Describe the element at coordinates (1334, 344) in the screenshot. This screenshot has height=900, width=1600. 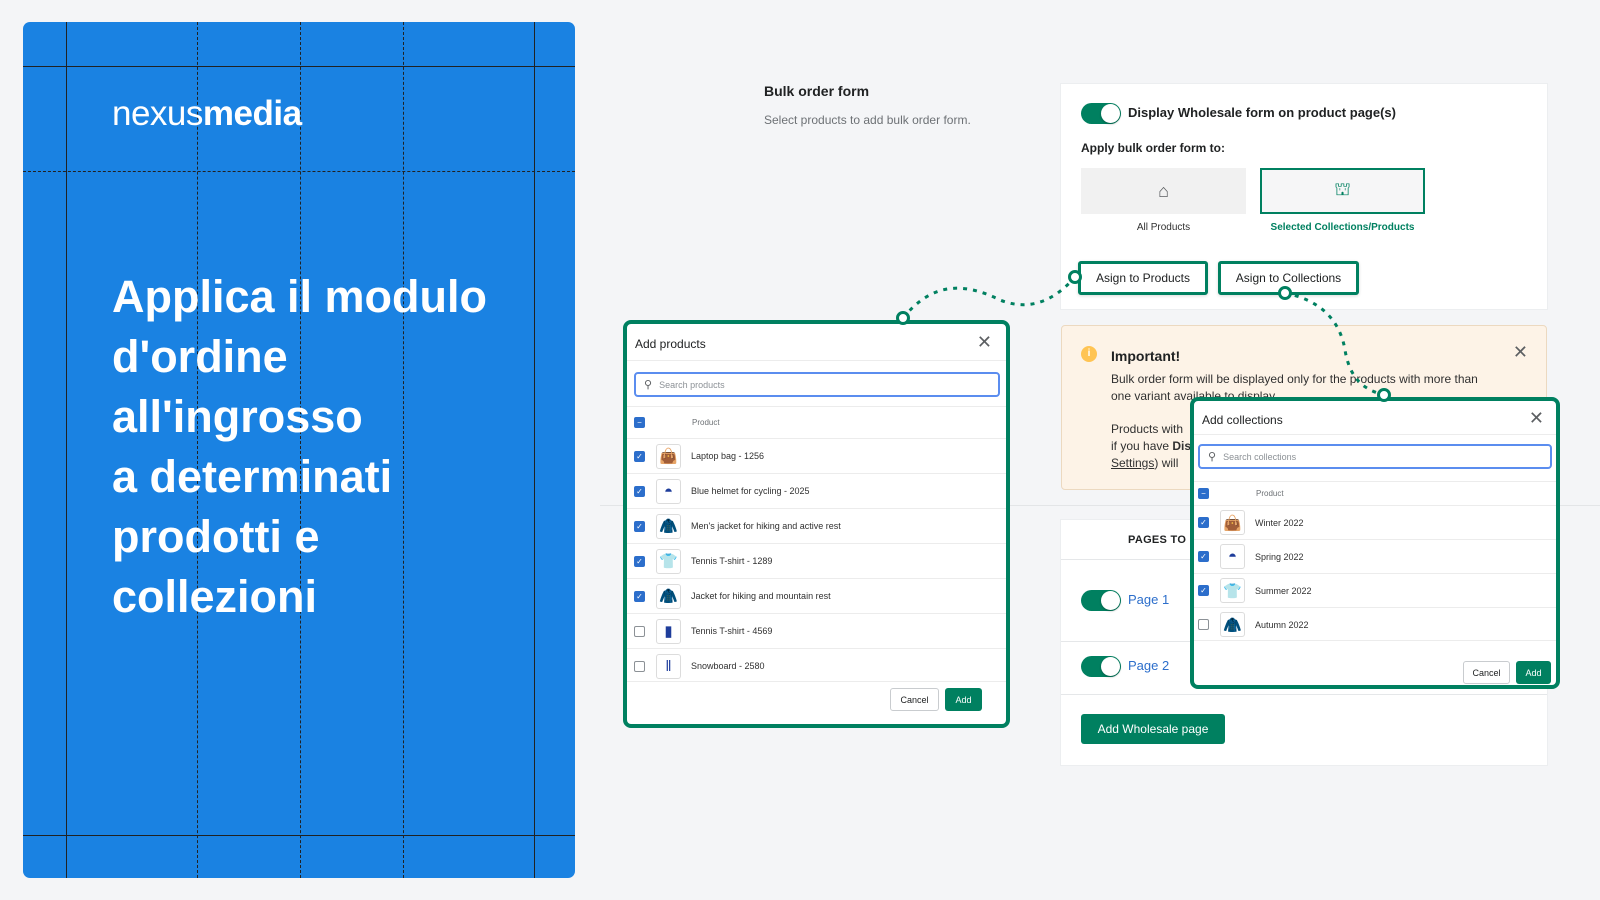
I see `connector-collections` at that location.